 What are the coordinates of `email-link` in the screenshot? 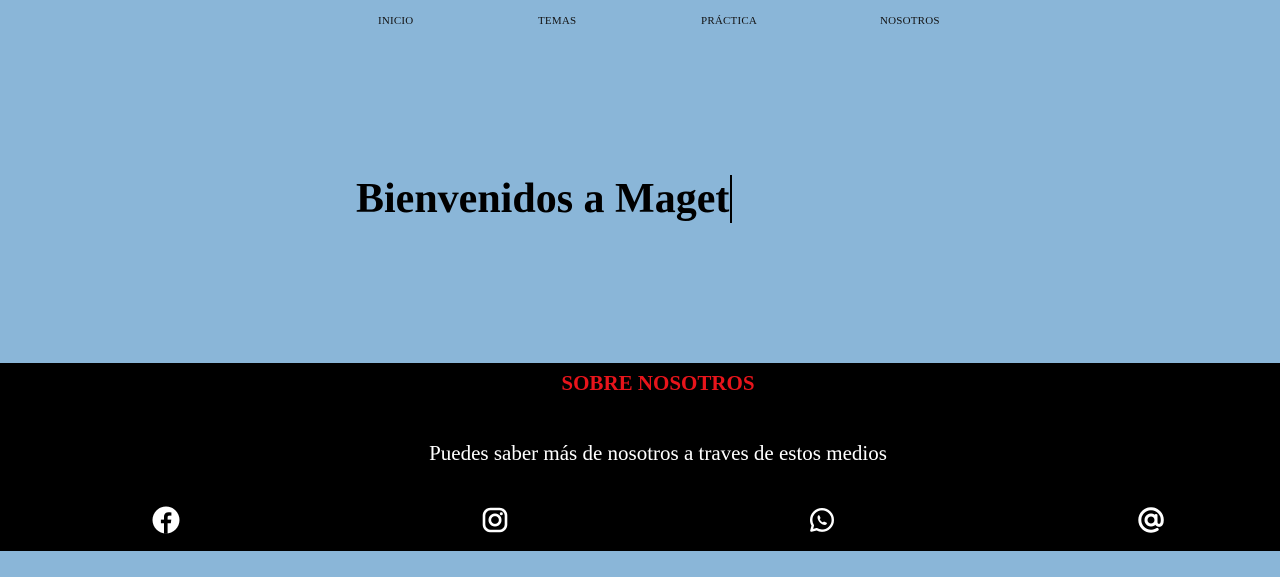 It's located at (1151, 520).